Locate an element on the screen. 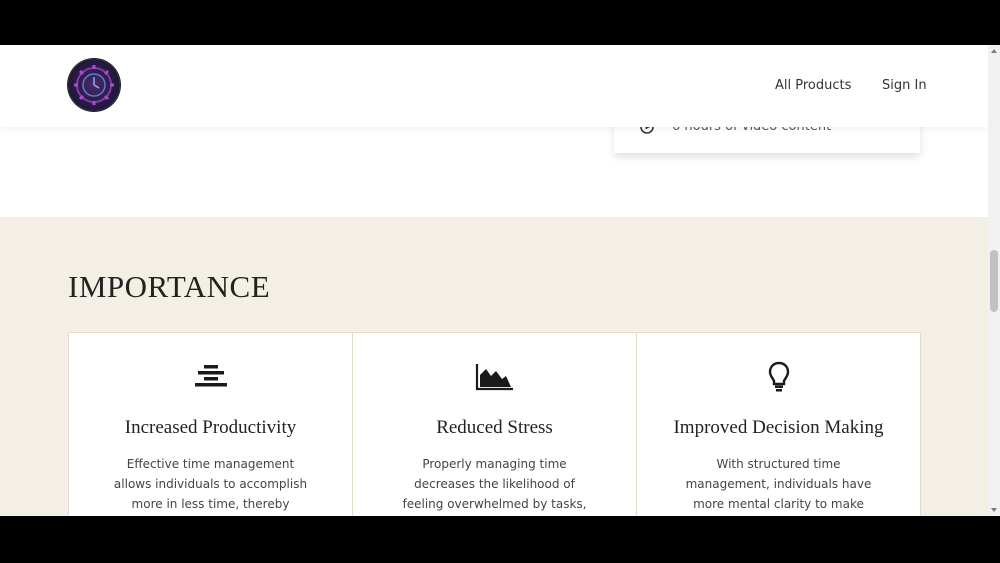  area-chart-icon is located at coordinates (494, 377).